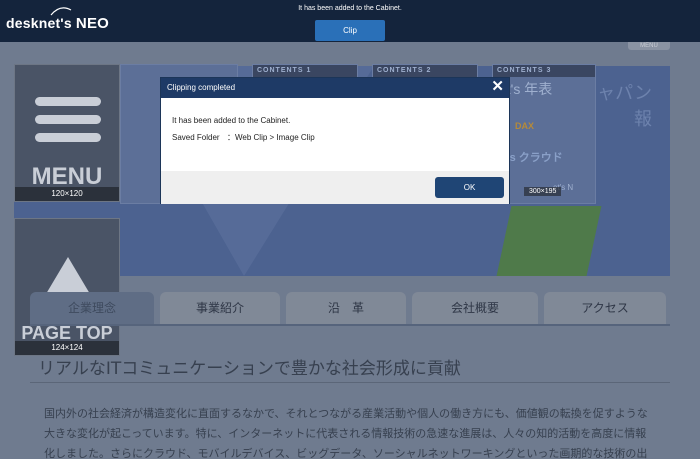 Image resolution: width=700 pixels, height=459 pixels. Describe the element at coordinates (249, 369) in the screenshot. I see `page-heading: リアルなITコミュニケーションで豊かな社会形成に貢献` at that location.